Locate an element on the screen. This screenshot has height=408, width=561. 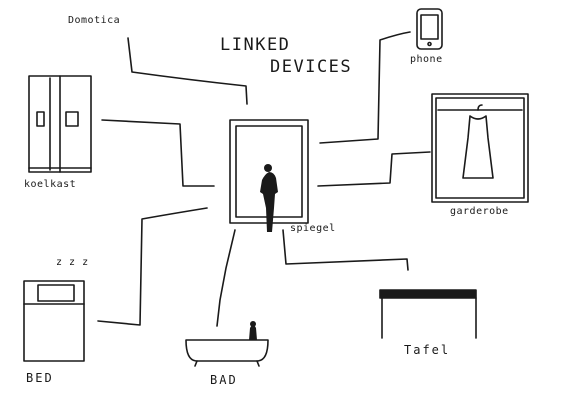
connector-tafel is located at coordinates (345, 250).